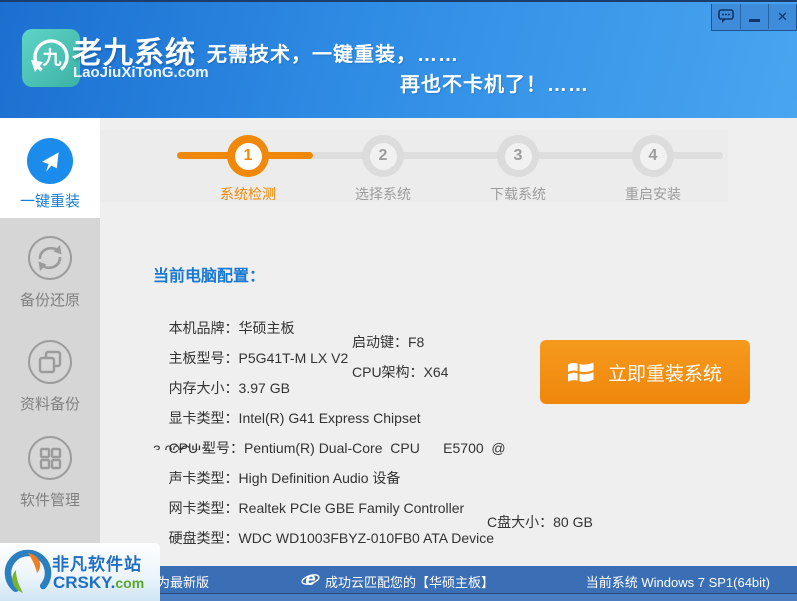 This screenshot has height=601, width=797. I want to click on browser-e-icon: e, so click(310, 579).